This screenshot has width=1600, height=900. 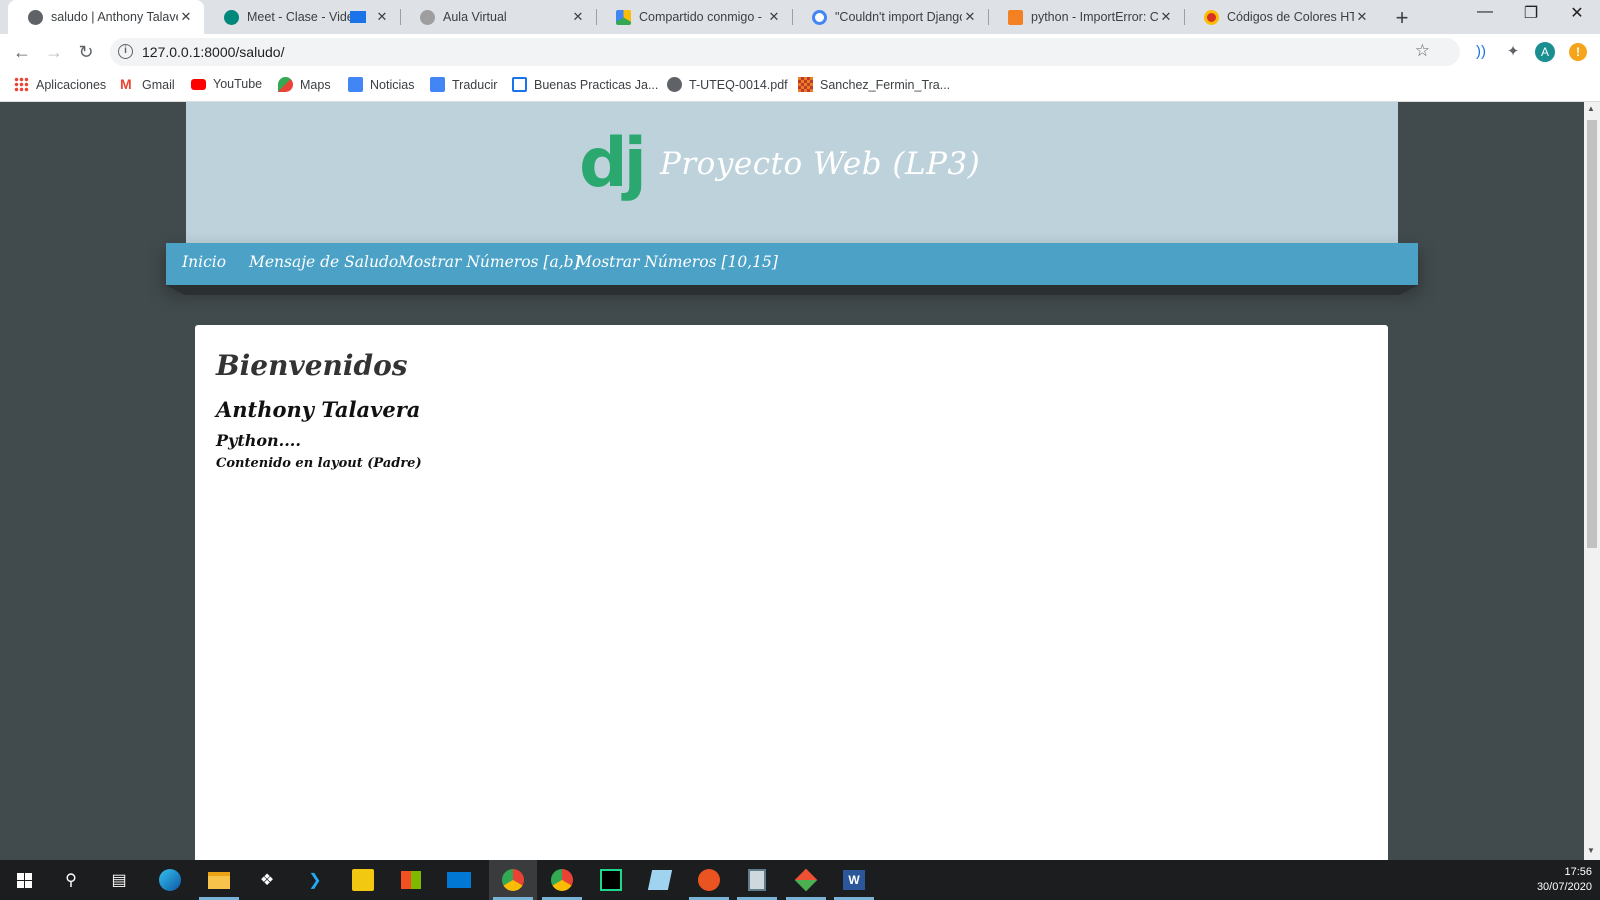 I want to click on vscode-icon: ❯, so click(x=315, y=880).